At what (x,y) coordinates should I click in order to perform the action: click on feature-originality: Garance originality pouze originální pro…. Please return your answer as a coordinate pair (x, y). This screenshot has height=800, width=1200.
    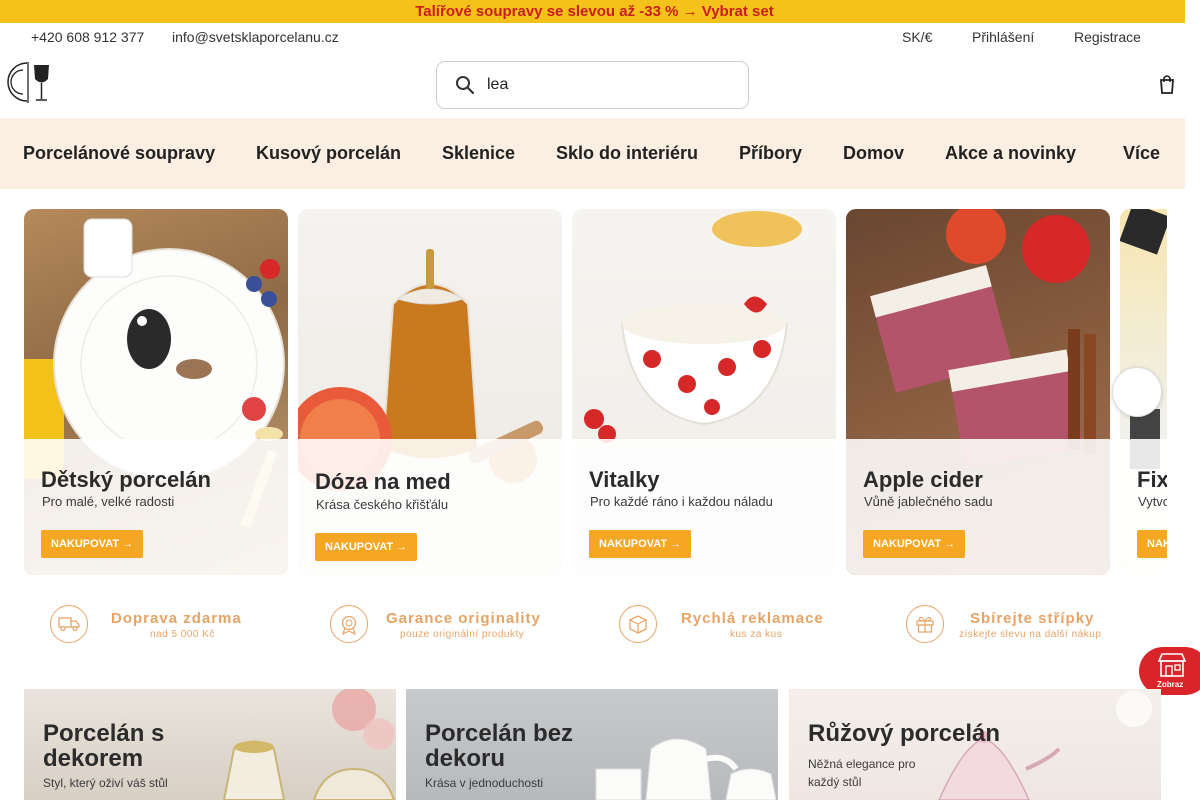
    Looking at the image, I should click on (460, 624).